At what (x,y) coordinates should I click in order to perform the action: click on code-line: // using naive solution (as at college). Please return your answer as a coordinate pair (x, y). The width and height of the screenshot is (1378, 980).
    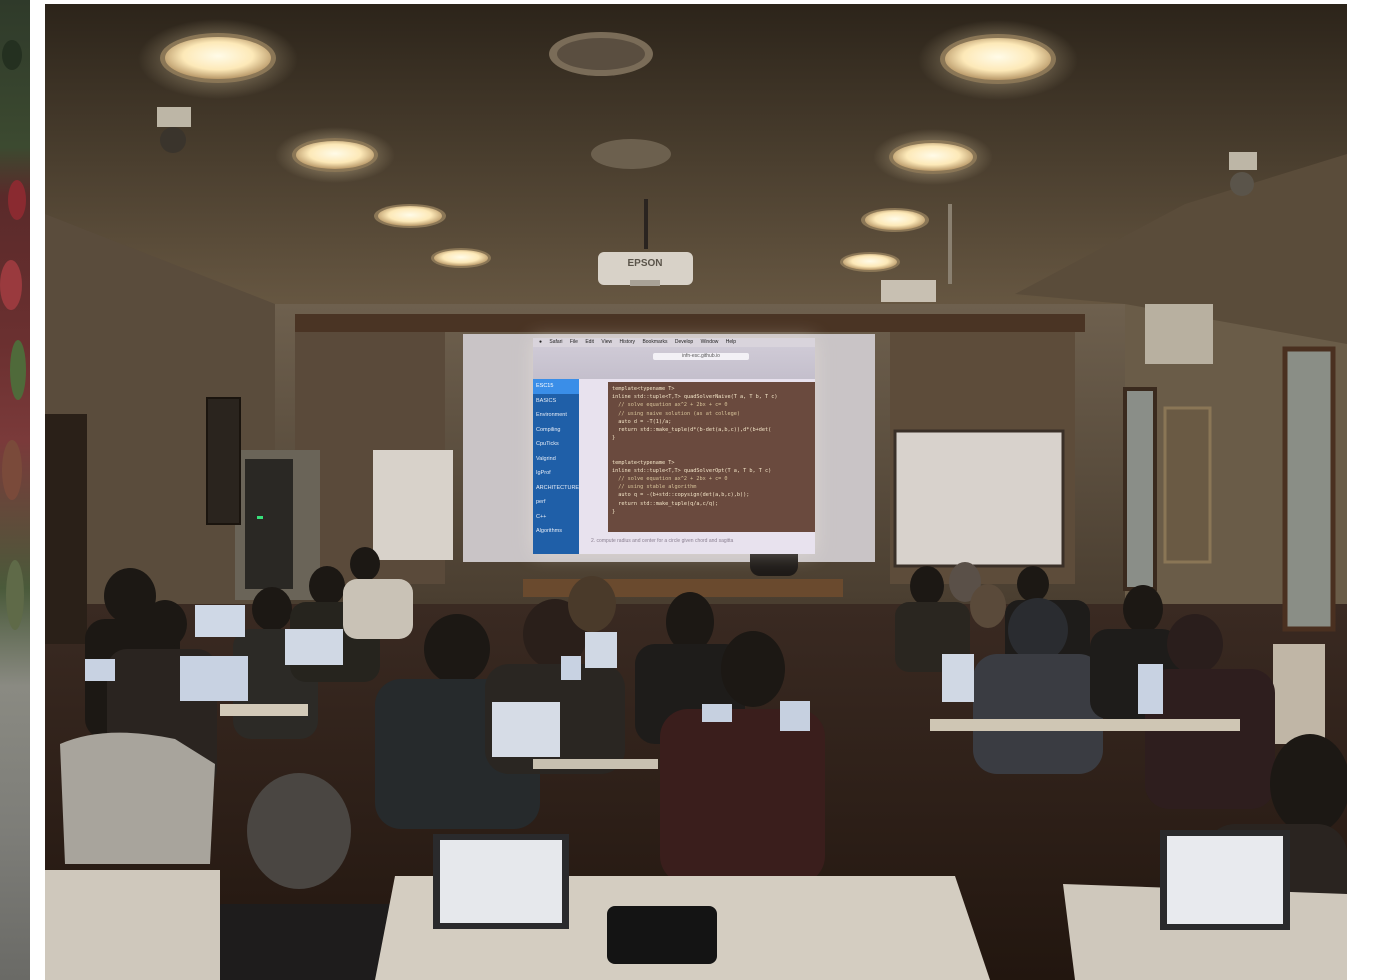
    Looking at the image, I should click on (676, 413).